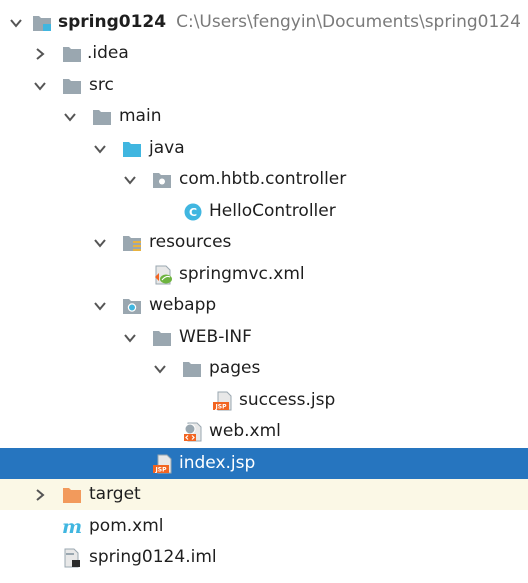 The height and width of the screenshot is (583, 528). I want to click on spring-xml-file-icon, so click(163, 275).